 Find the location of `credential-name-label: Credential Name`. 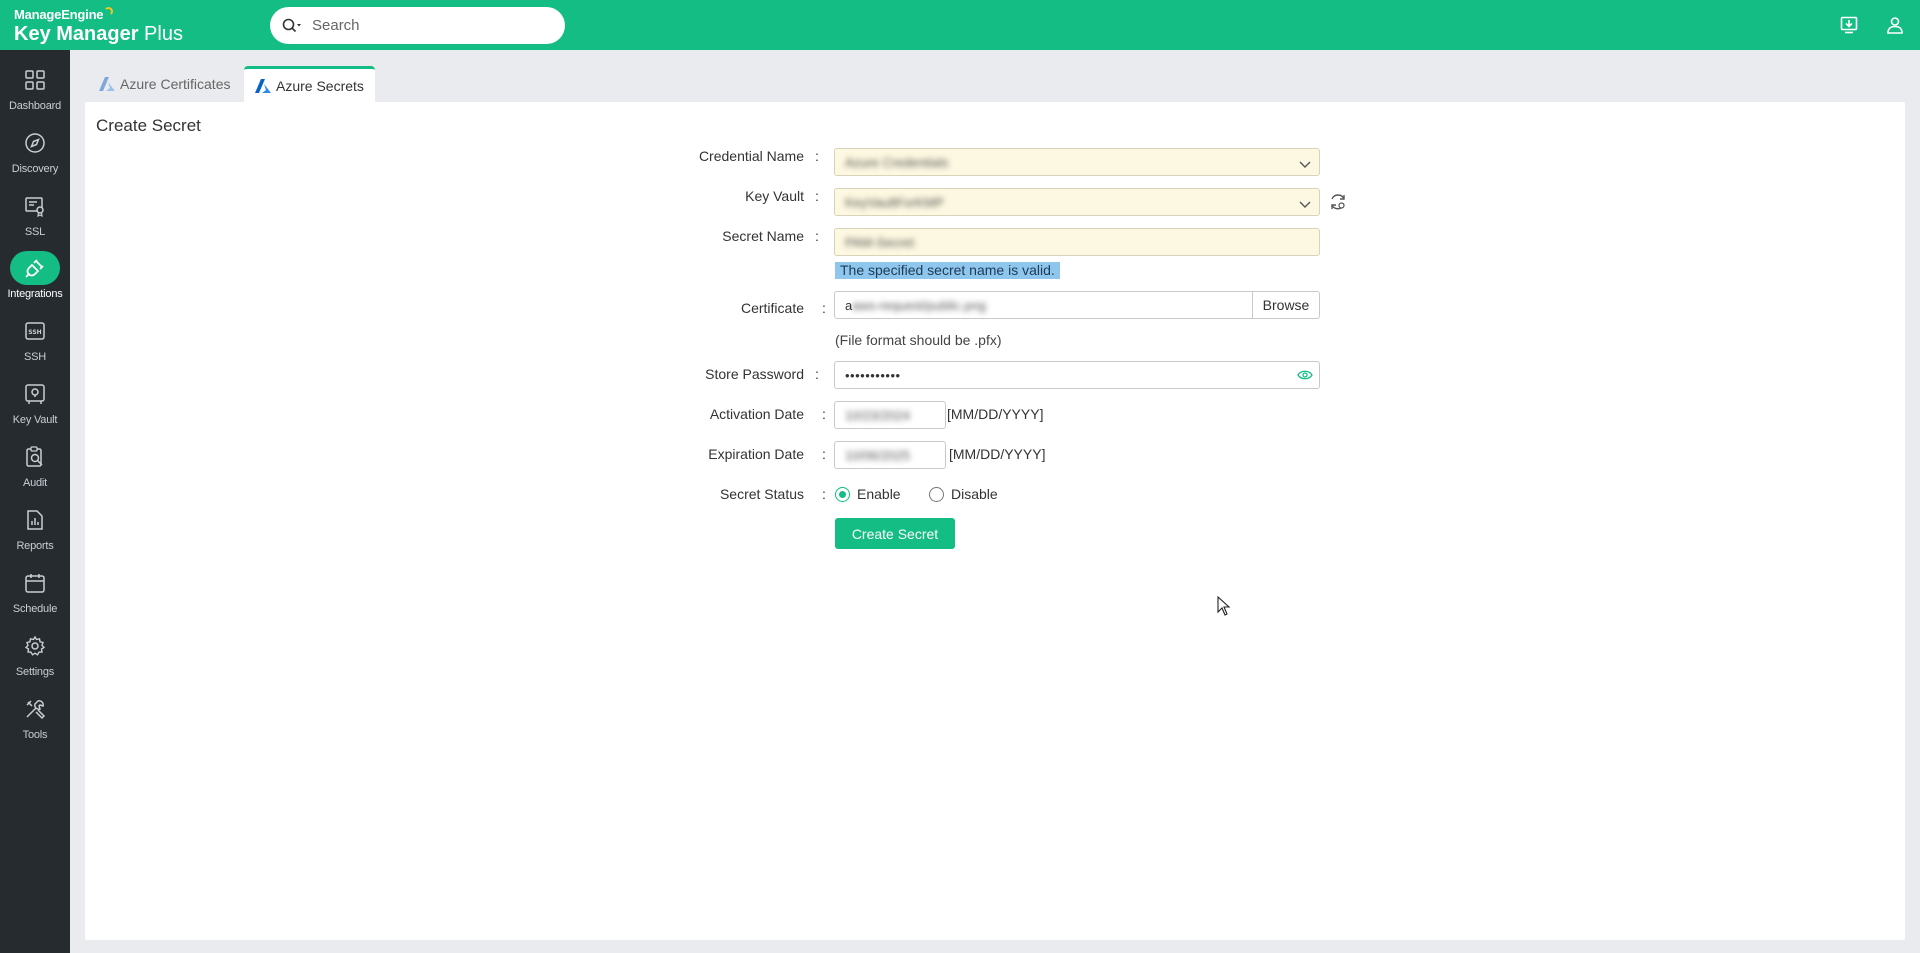

credential-name-label: Credential Name is located at coordinates (751, 156).